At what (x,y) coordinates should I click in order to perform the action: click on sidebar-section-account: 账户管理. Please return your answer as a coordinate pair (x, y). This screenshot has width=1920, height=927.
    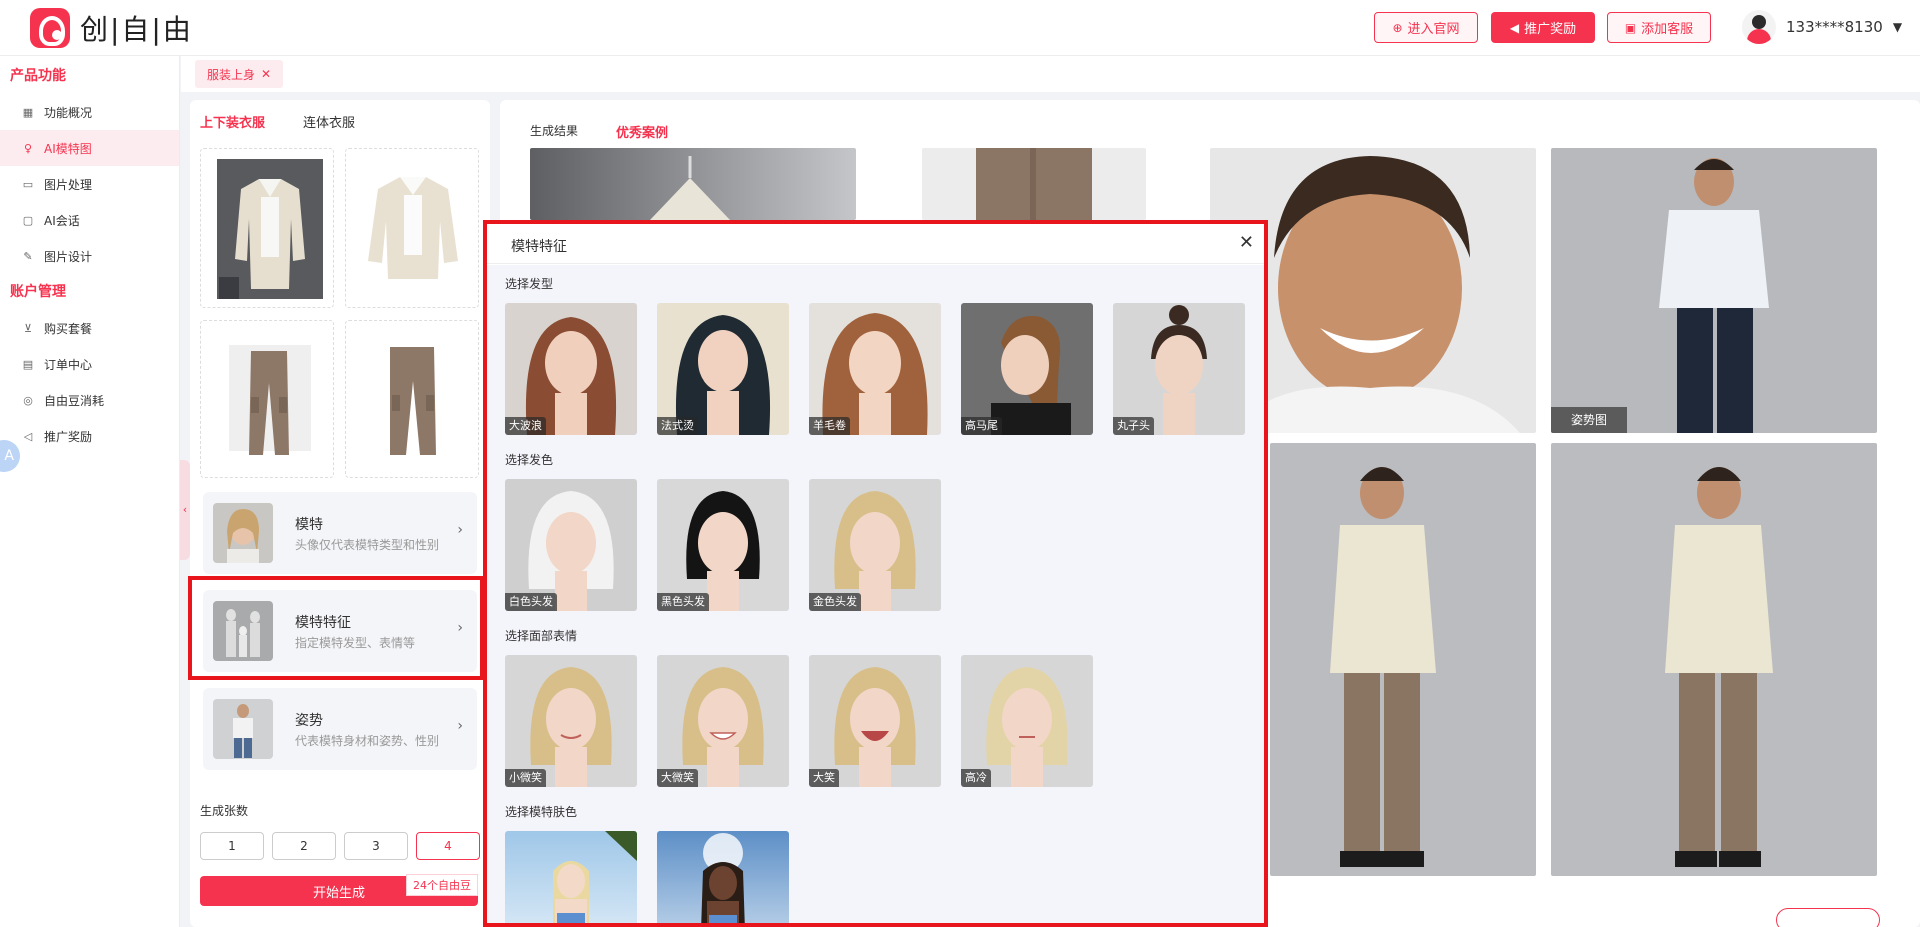
    Looking at the image, I should click on (38, 292).